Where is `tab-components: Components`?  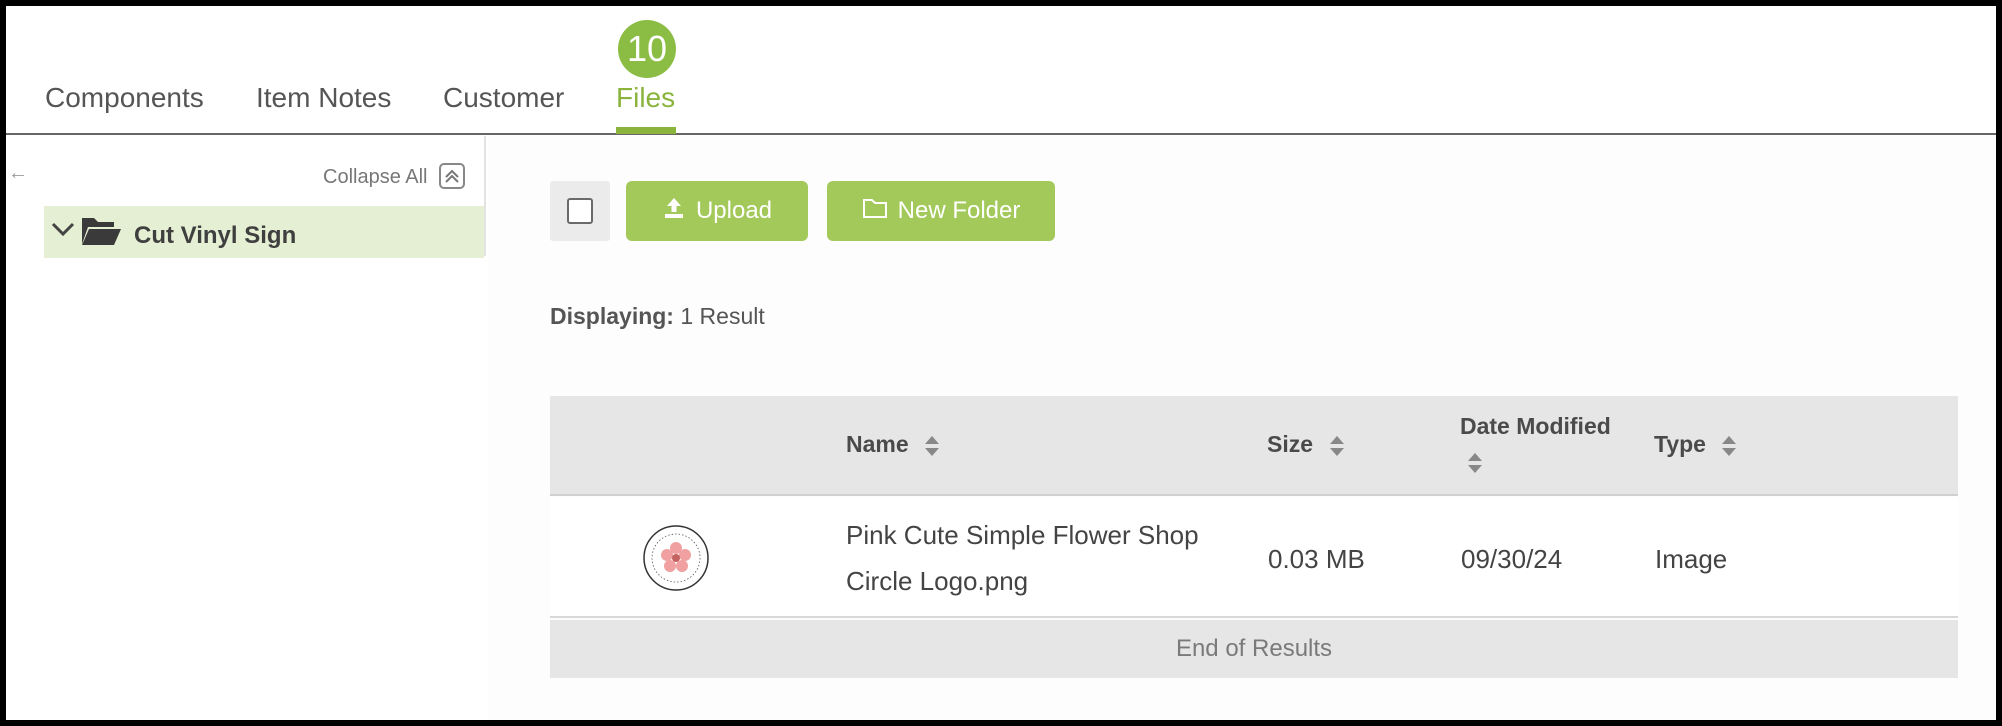
tab-components: Components is located at coordinates (124, 98).